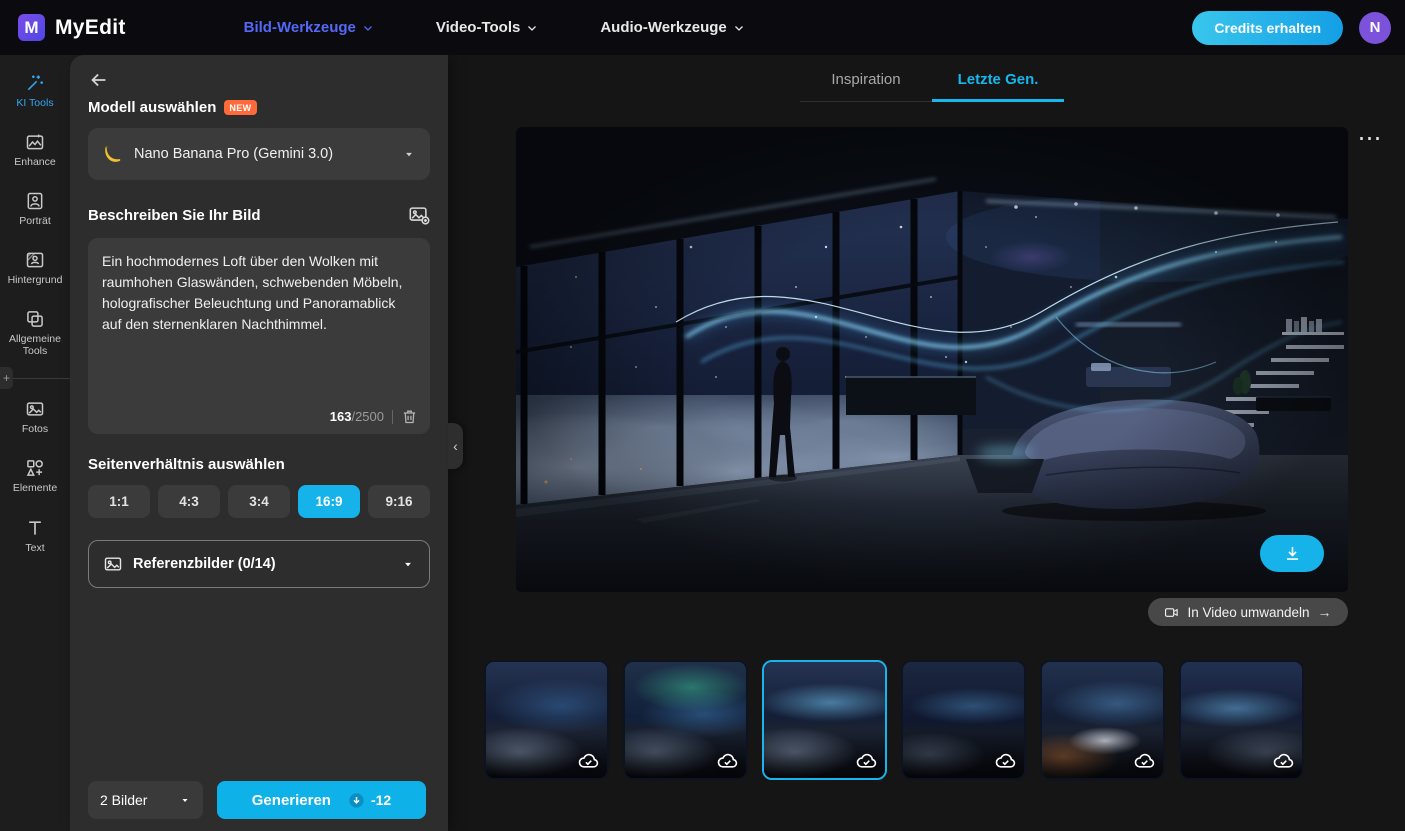 The width and height of the screenshot is (1405, 831). I want to click on rail-item-label: Elemente, so click(35, 488).